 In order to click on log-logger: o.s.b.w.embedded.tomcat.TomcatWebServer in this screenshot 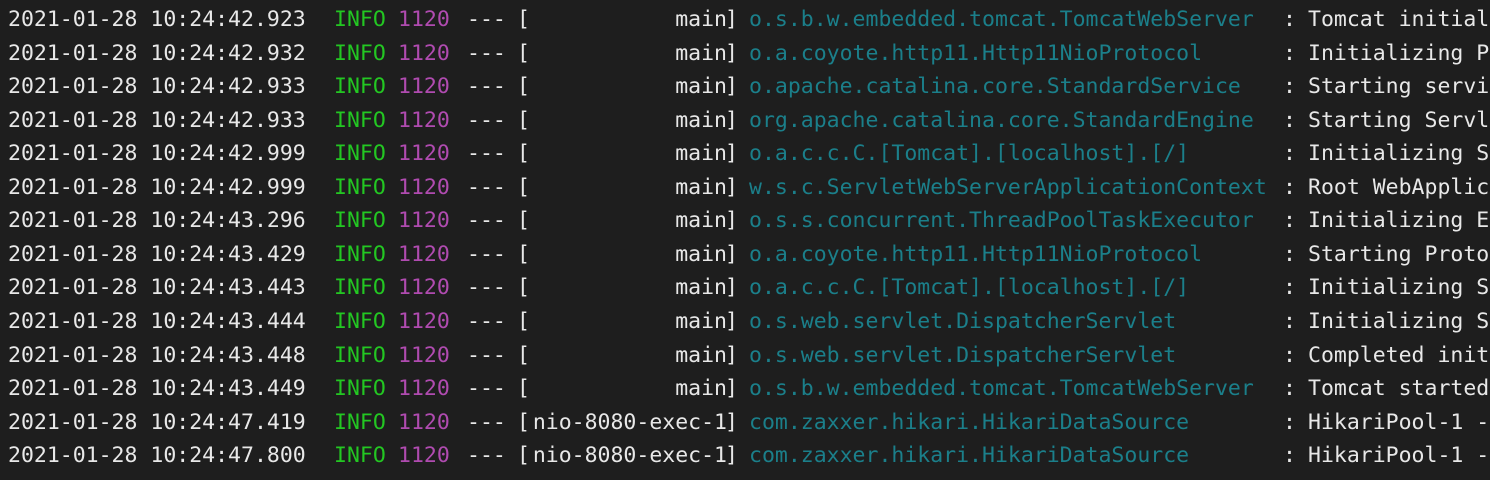, I will do `click(1001, 19)`.